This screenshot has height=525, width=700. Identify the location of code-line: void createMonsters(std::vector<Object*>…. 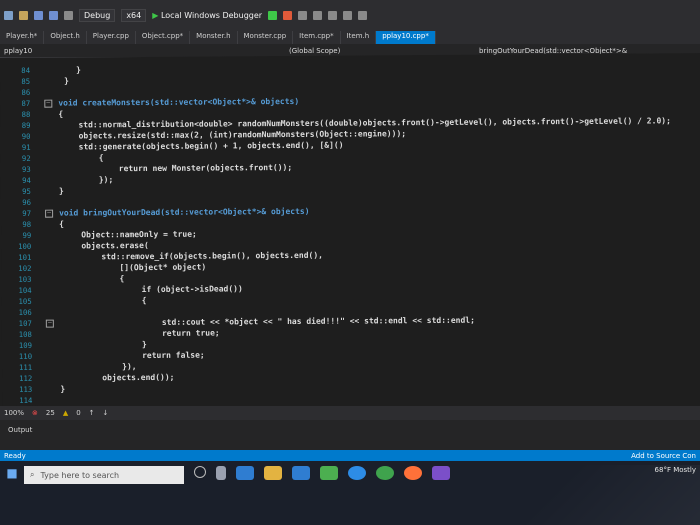
(179, 102).